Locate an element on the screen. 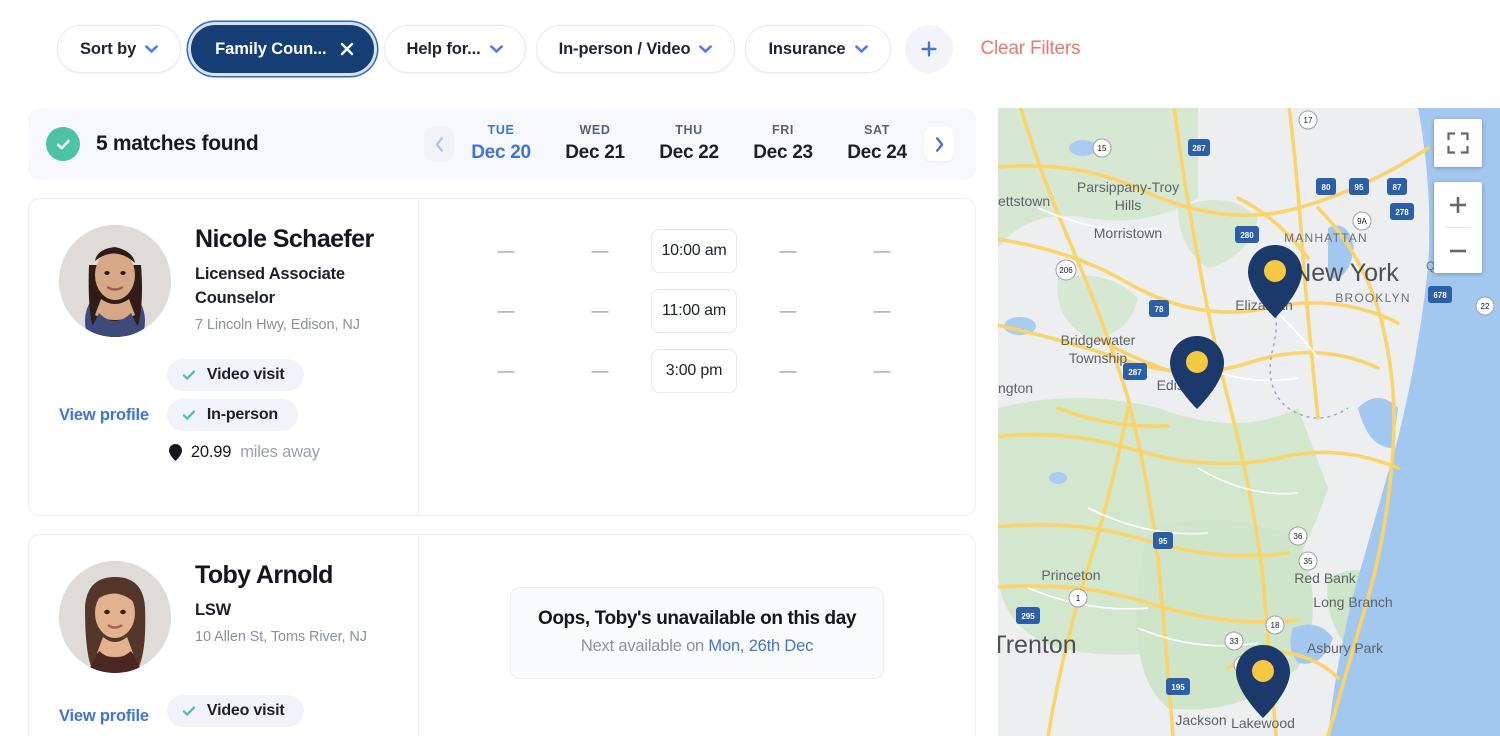 This screenshot has width=1500, height=736. svg-text: ngton is located at coordinates (1015, 388).